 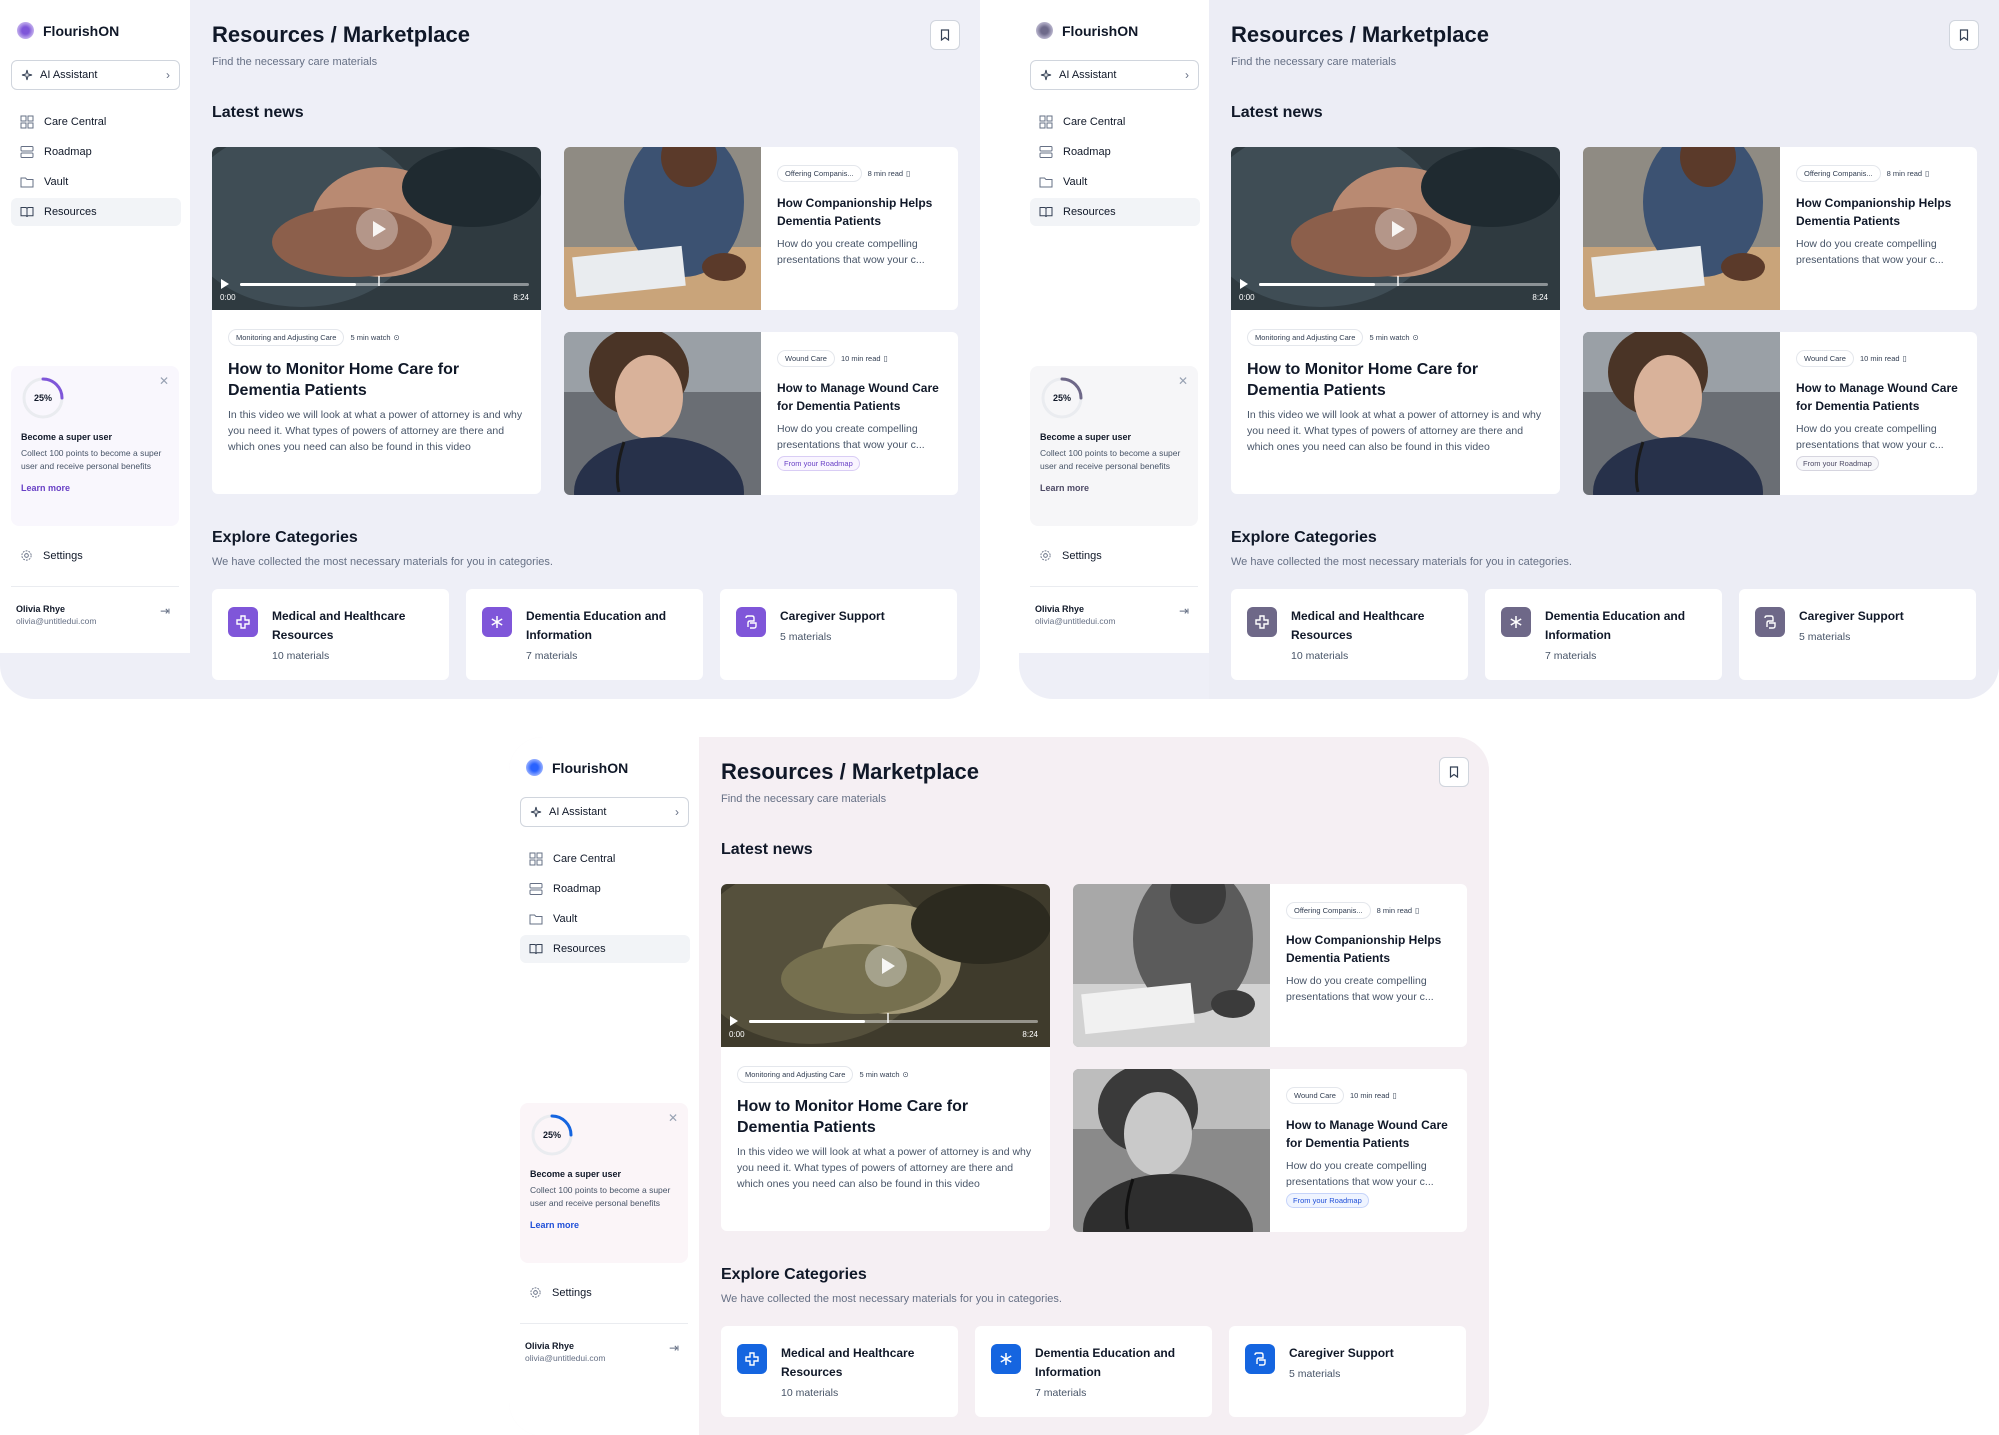 What do you see at coordinates (751, 622) in the screenshot?
I see `hands-icon` at bounding box center [751, 622].